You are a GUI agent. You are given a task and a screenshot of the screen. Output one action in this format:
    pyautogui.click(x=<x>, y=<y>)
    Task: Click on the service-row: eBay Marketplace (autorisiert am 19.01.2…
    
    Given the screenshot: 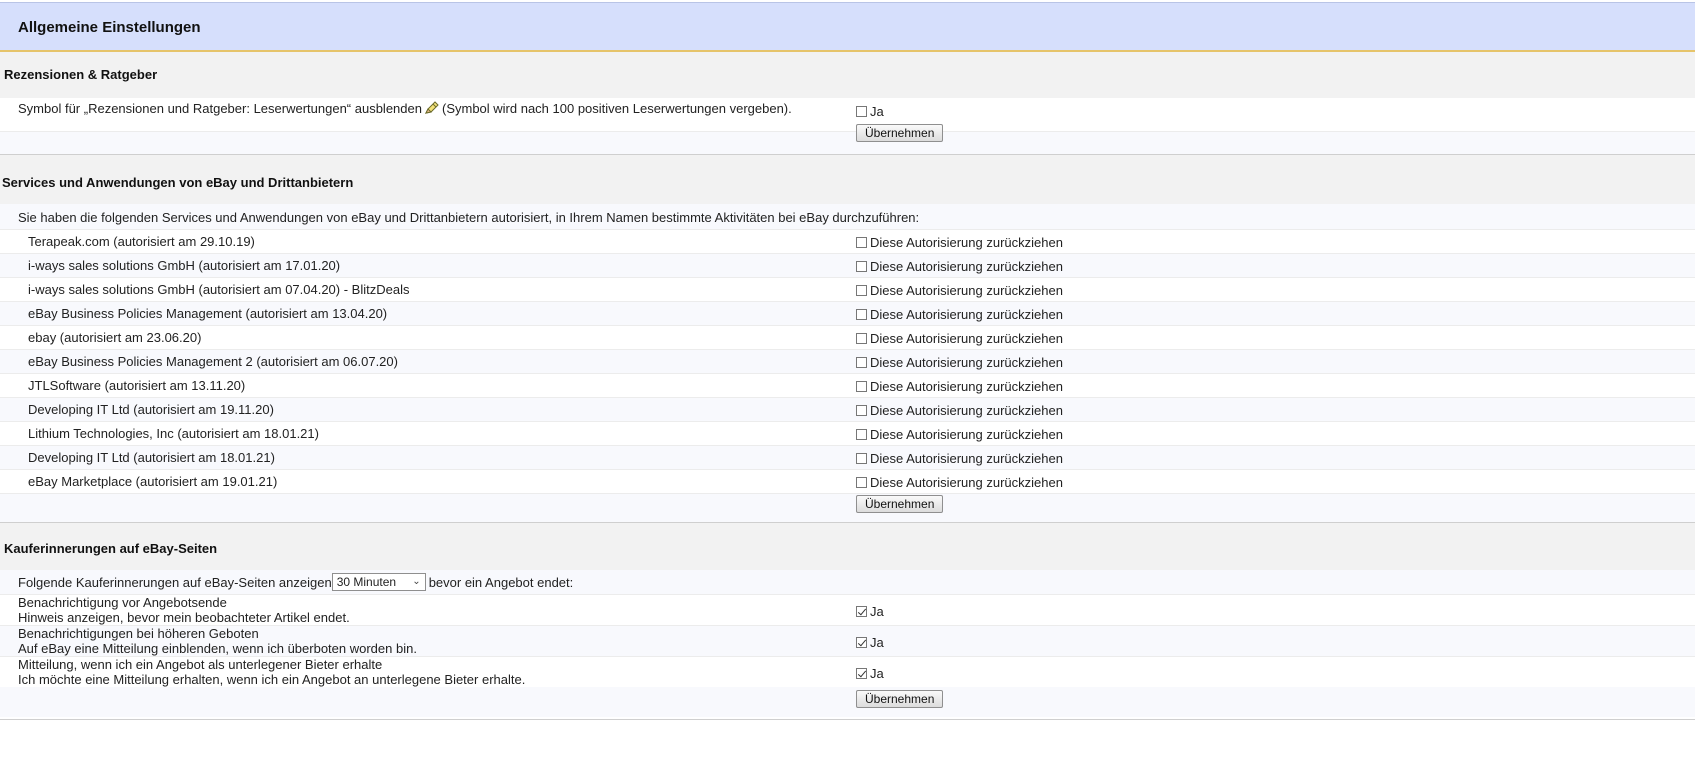 What is the action you would take?
    pyautogui.click(x=847, y=482)
    